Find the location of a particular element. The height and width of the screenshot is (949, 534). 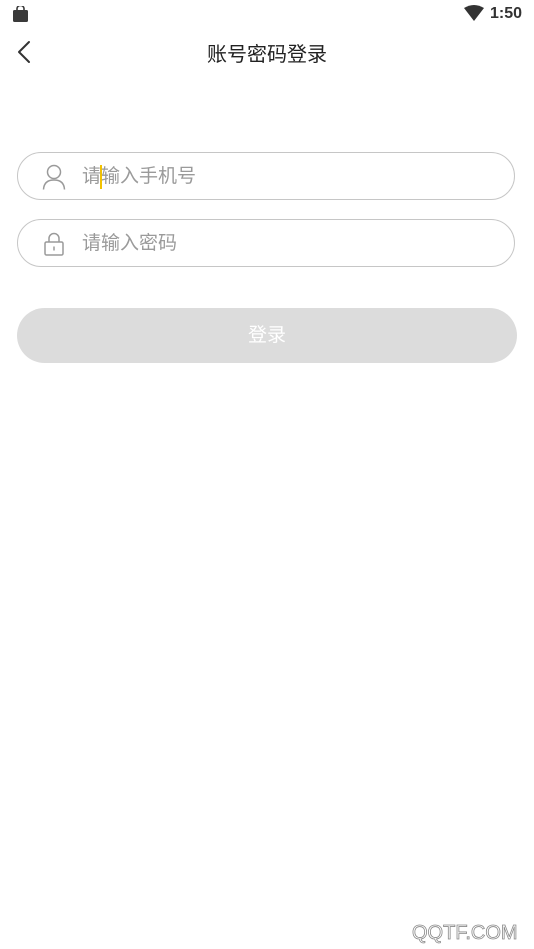

phone-field is located at coordinates (266, 176).